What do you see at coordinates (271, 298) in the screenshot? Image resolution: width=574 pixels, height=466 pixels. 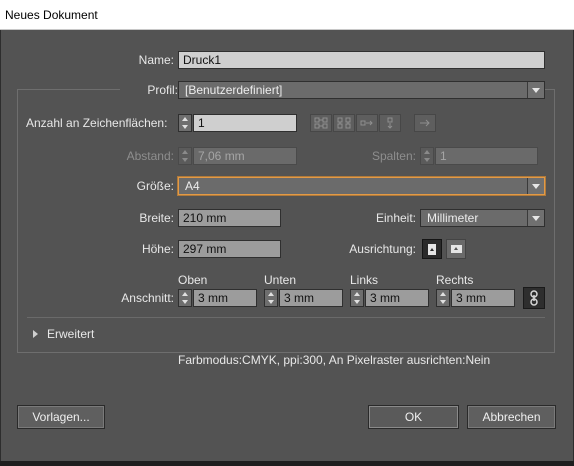 I see `bleed-bottom-stepper` at bounding box center [271, 298].